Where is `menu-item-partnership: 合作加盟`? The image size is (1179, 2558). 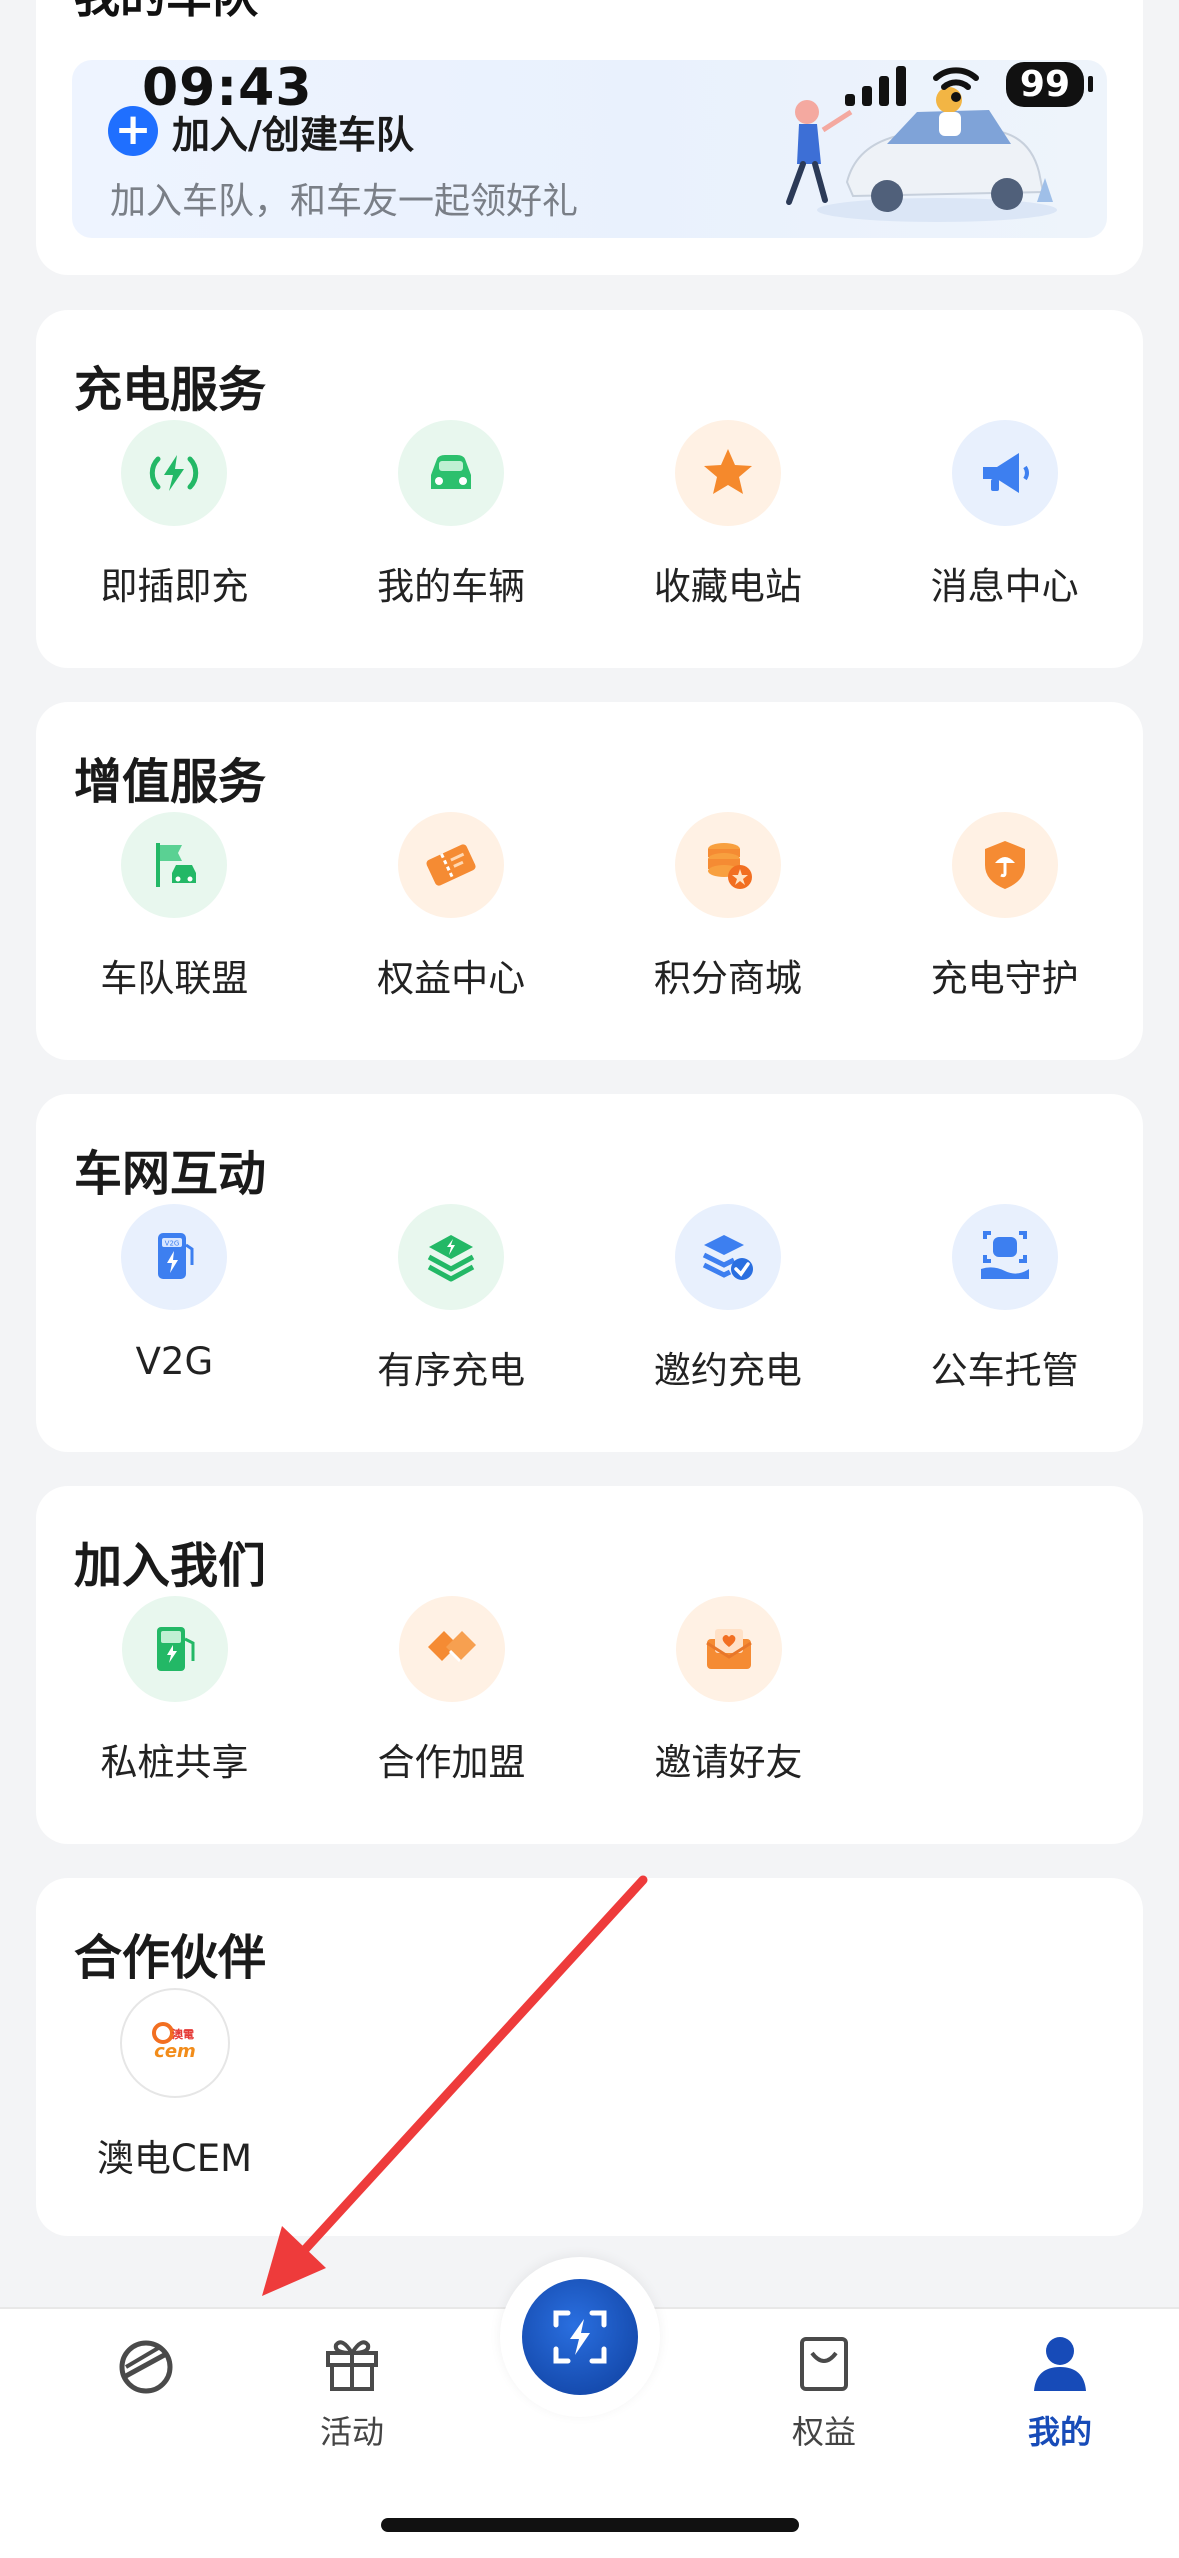 menu-item-partnership: 合作加盟 is located at coordinates (451, 1691).